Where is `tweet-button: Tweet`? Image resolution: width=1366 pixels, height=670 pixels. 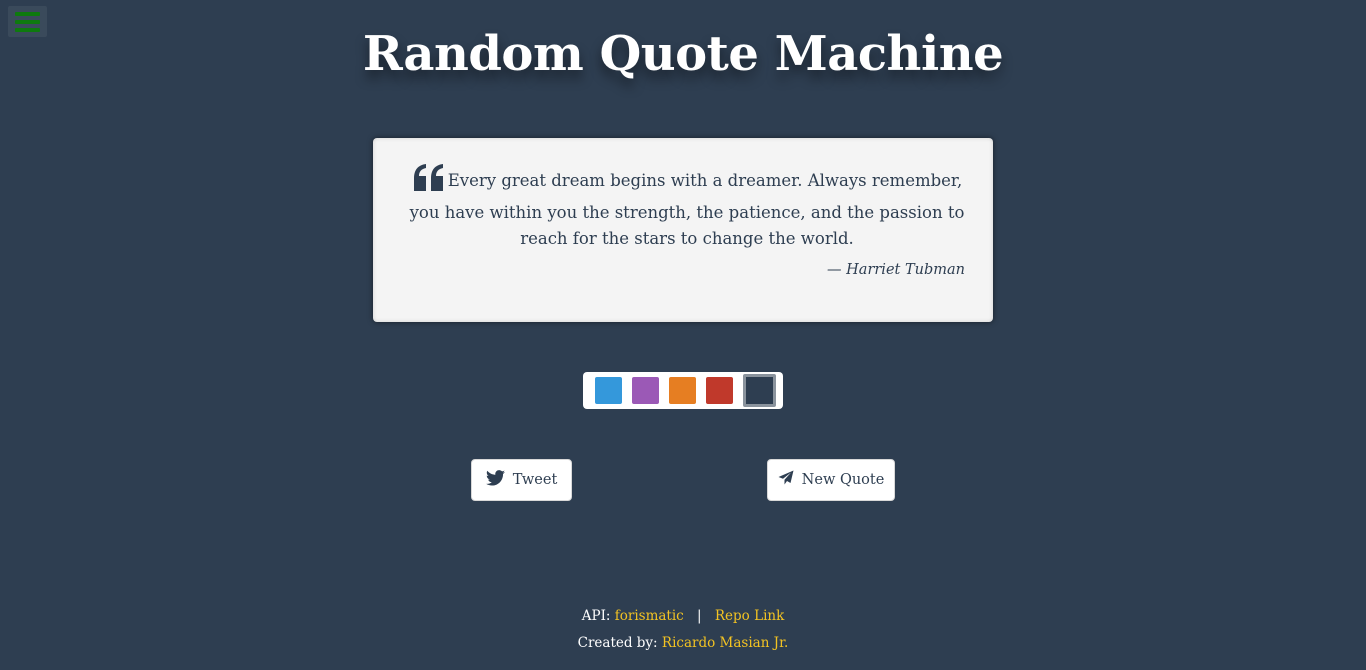 tweet-button: Tweet is located at coordinates (521, 480).